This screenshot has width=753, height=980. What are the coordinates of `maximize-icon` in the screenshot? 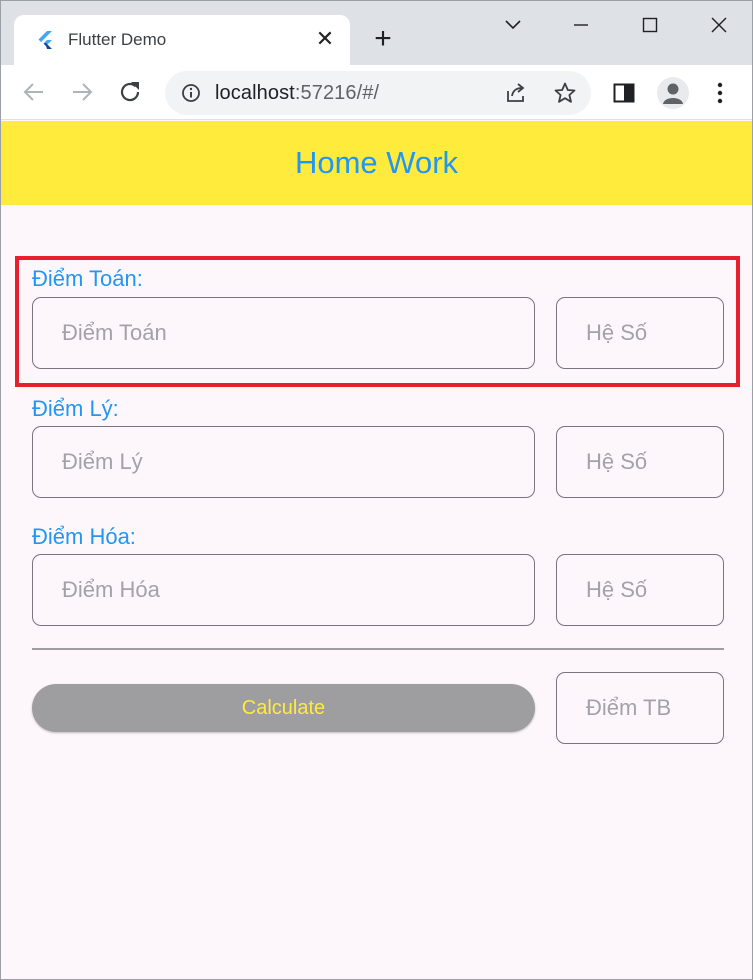 It's located at (650, 25).